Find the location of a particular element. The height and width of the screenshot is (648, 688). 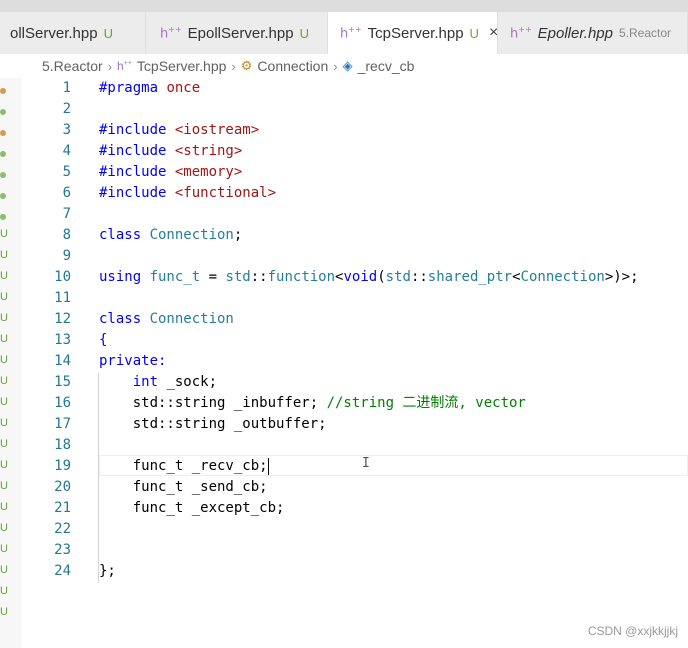

code-line: 9 is located at coordinates (350, 256).